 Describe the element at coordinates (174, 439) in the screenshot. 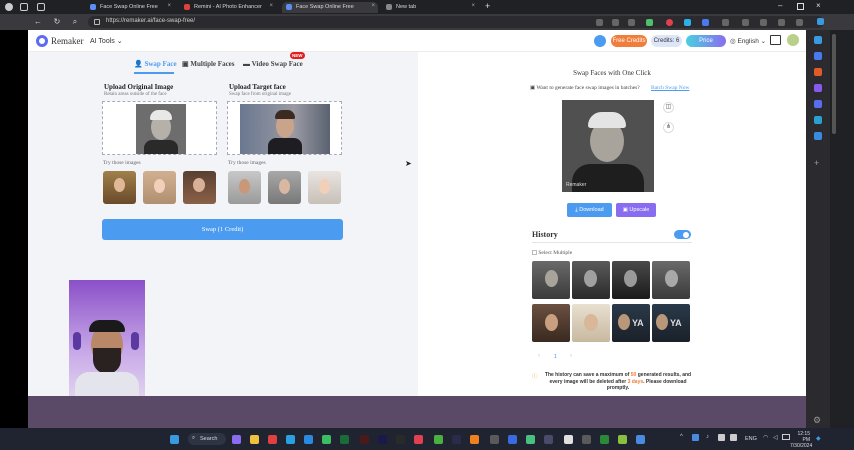

I see `start-icon` at that location.